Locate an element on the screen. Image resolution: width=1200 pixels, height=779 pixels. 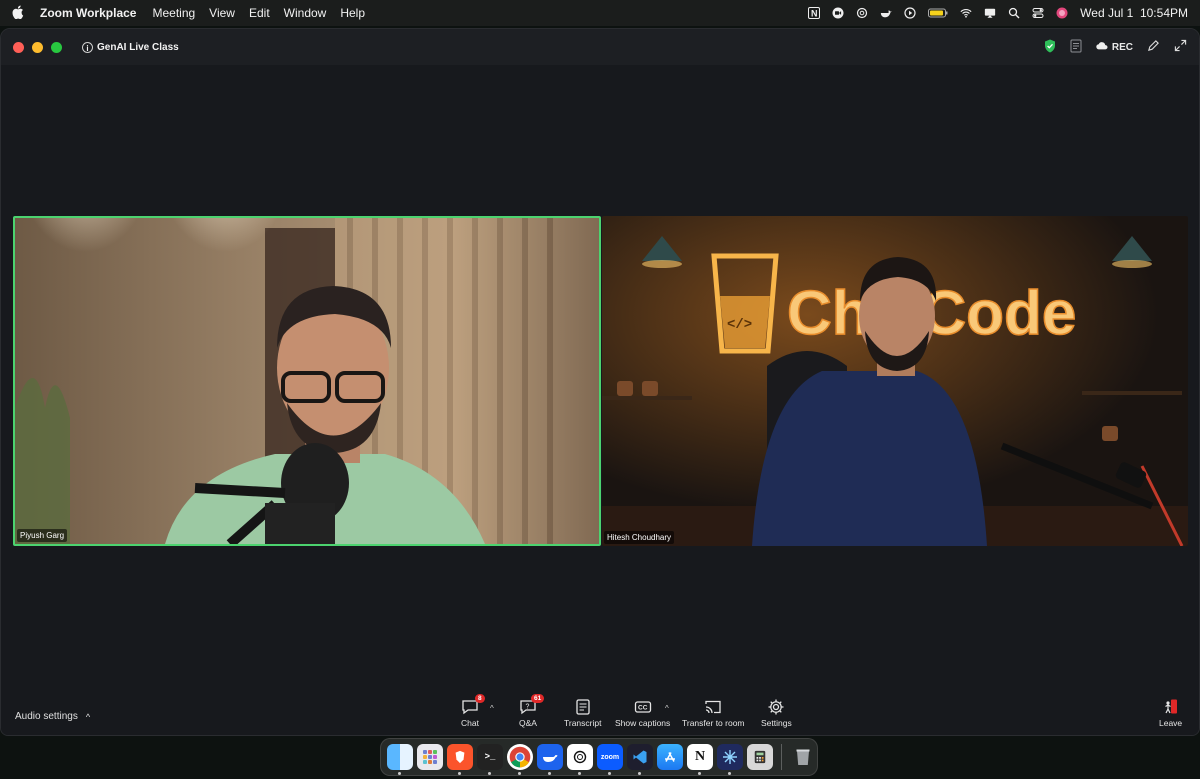
dock-separator is located at coordinates (781, 757).